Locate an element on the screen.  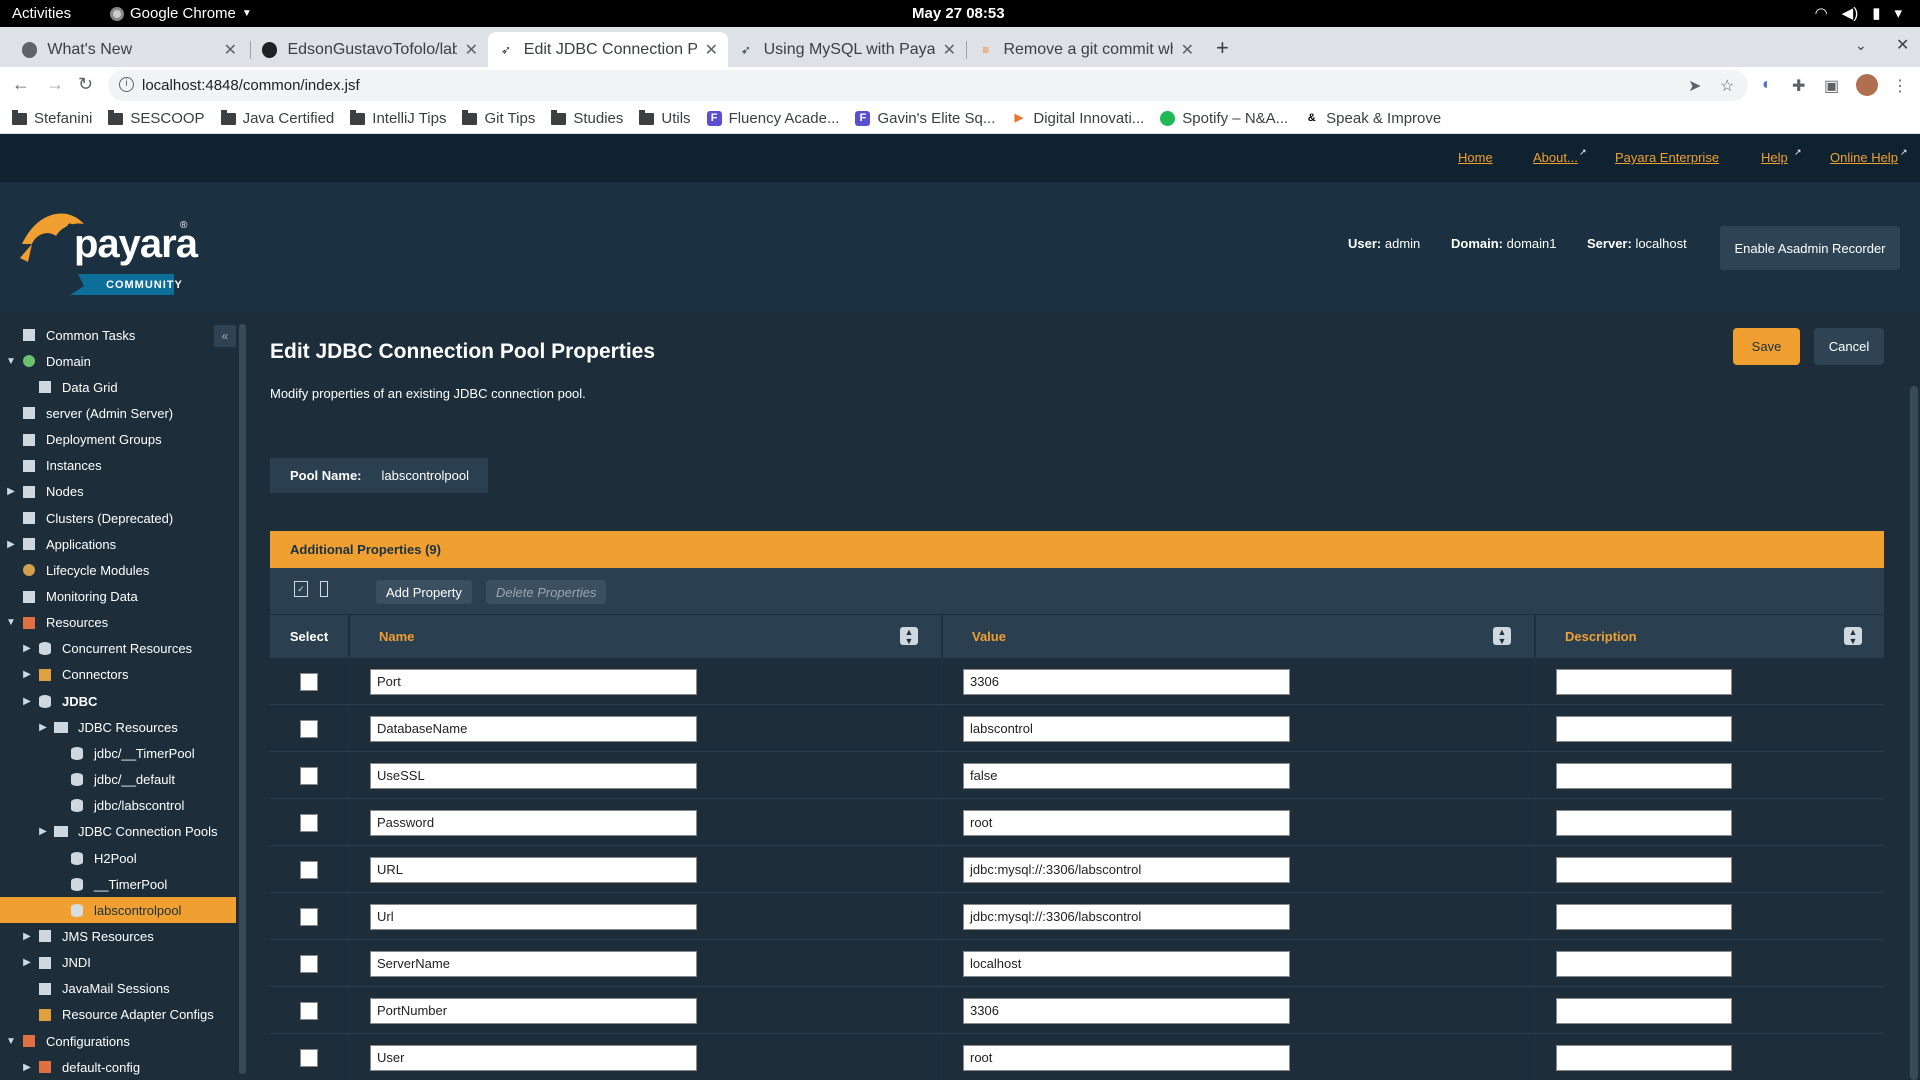
add-property-button: Add Property is located at coordinates (424, 592).